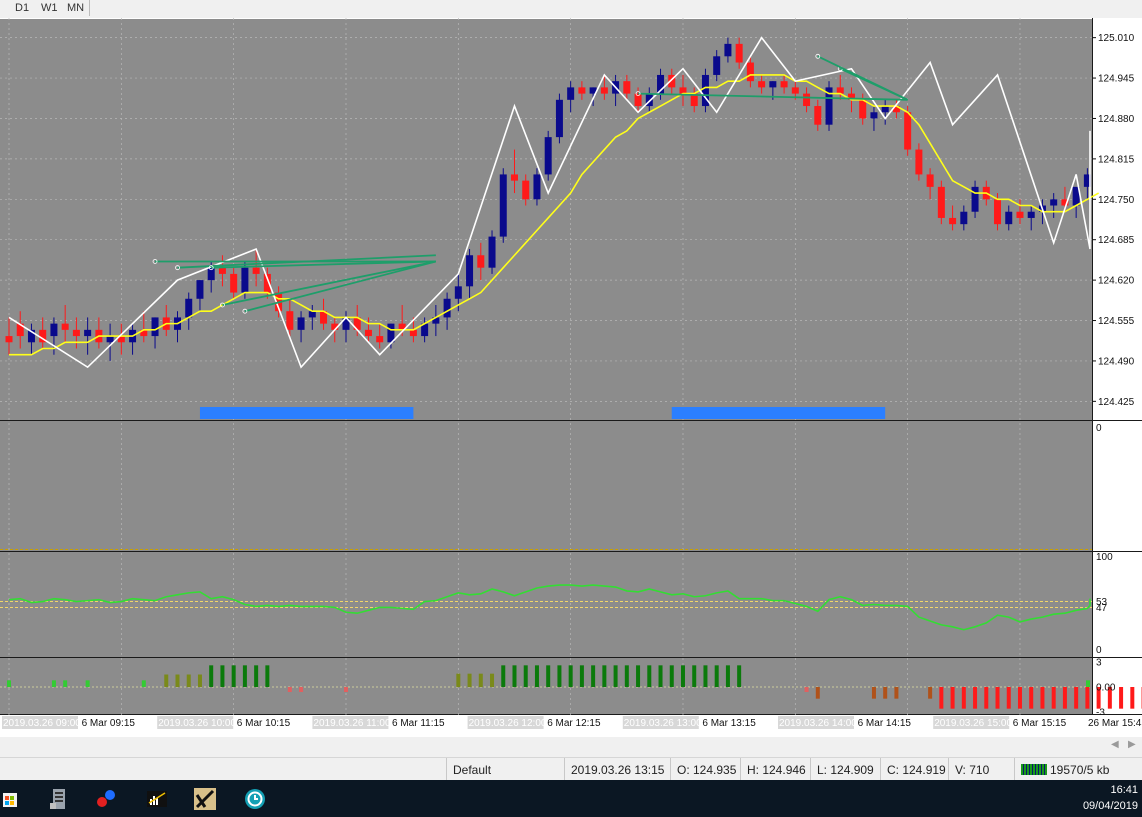 The image size is (1142, 817). Describe the element at coordinates (22, 8) in the screenshot. I see `timeframe-d1-button: D1` at that location.